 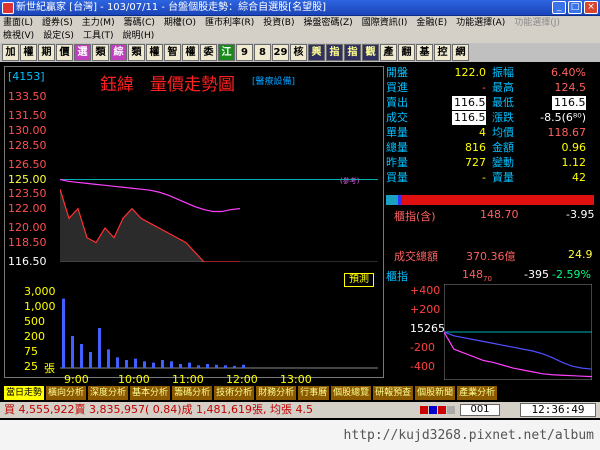 What do you see at coordinates (433, 410) in the screenshot?
I see `status-light-blue-icon` at bounding box center [433, 410].